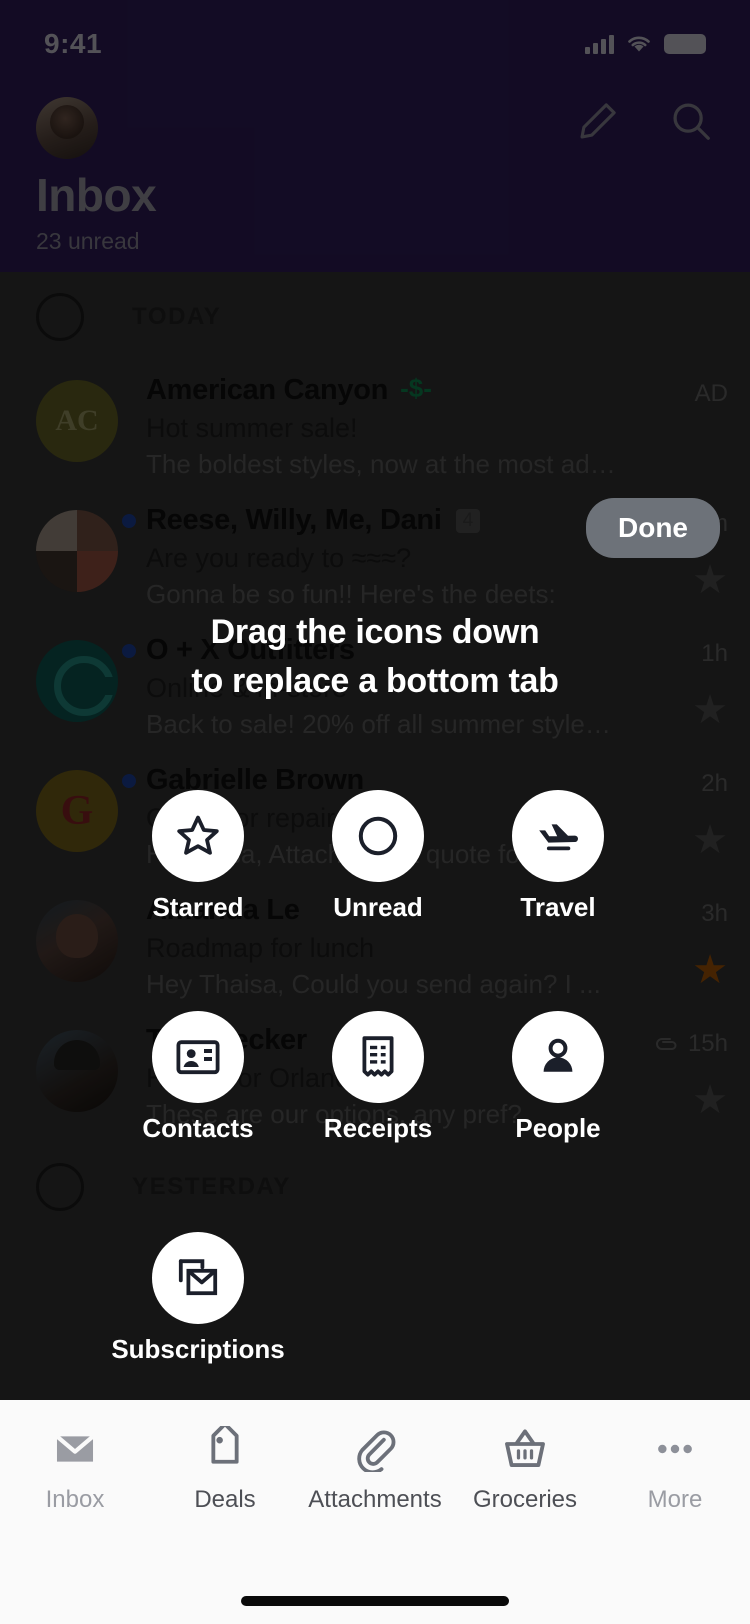 This screenshot has width=750, height=1624. I want to click on bottom-tab-bar: Inbox Deals Attachments Groceries More, so click(375, 1512).